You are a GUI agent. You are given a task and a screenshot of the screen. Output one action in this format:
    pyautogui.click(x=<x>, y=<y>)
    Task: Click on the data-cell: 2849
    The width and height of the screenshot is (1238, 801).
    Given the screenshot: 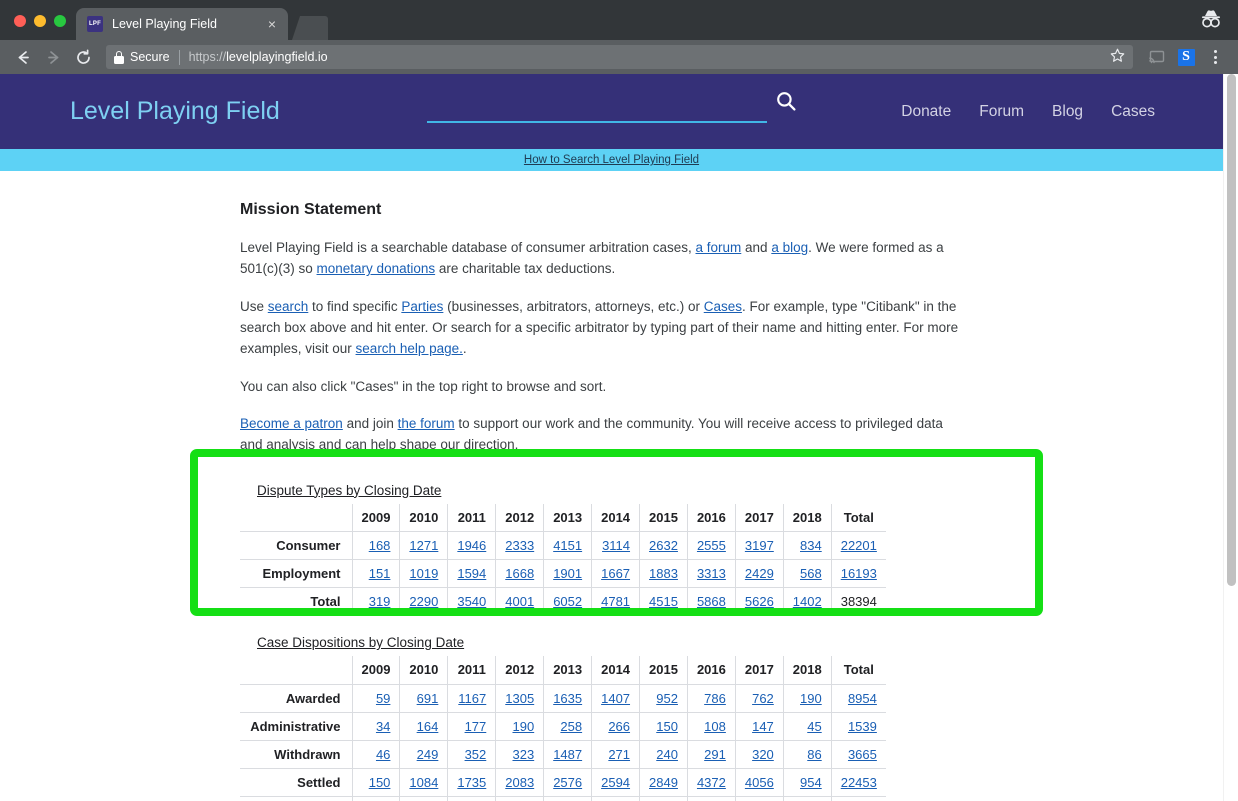 What is the action you would take?
    pyautogui.click(x=663, y=782)
    